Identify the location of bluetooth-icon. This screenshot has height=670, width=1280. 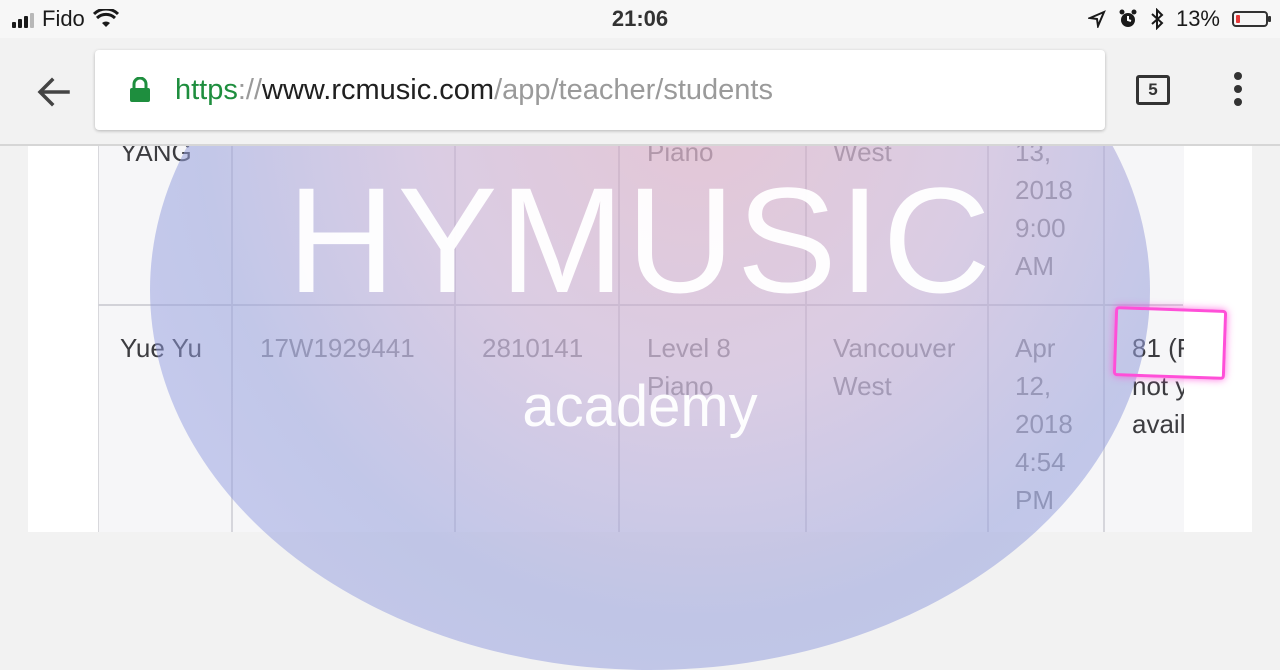
(1157, 19).